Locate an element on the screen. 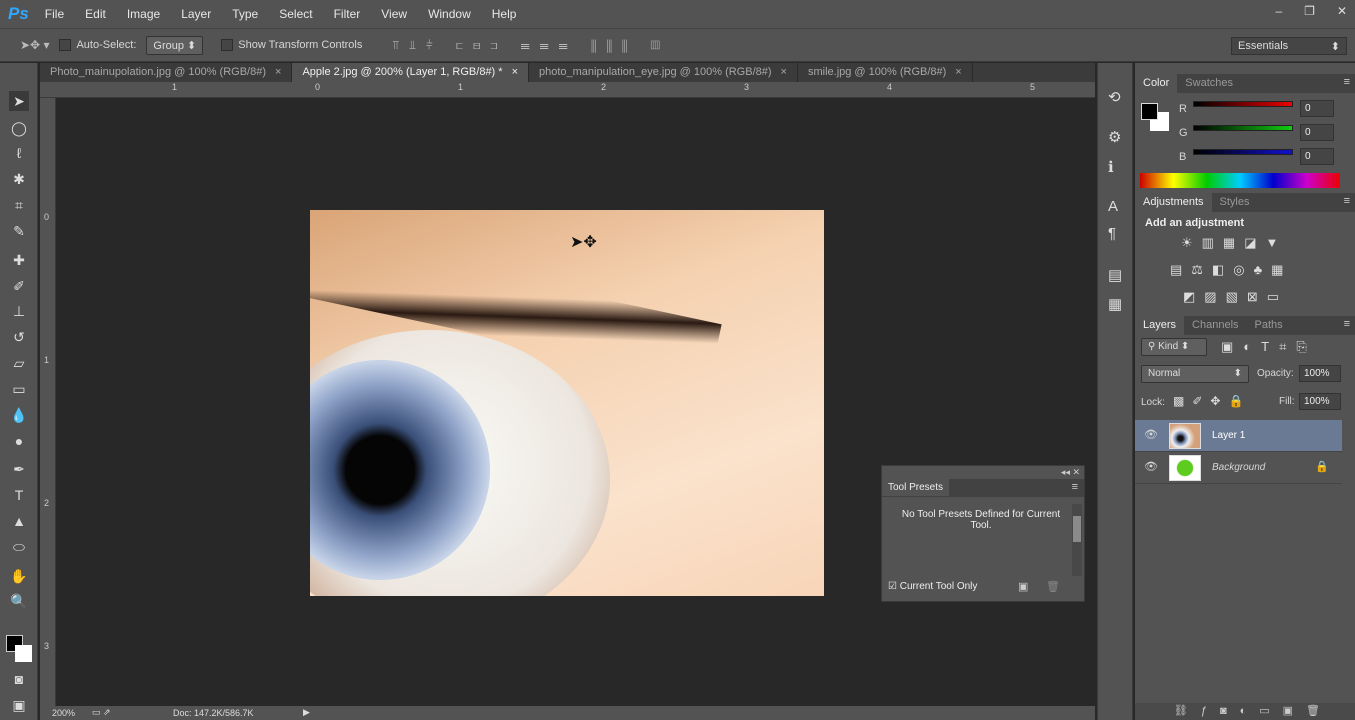 This screenshot has width=1355, height=720. tab-styles: Styles is located at coordinates (1235, 202).